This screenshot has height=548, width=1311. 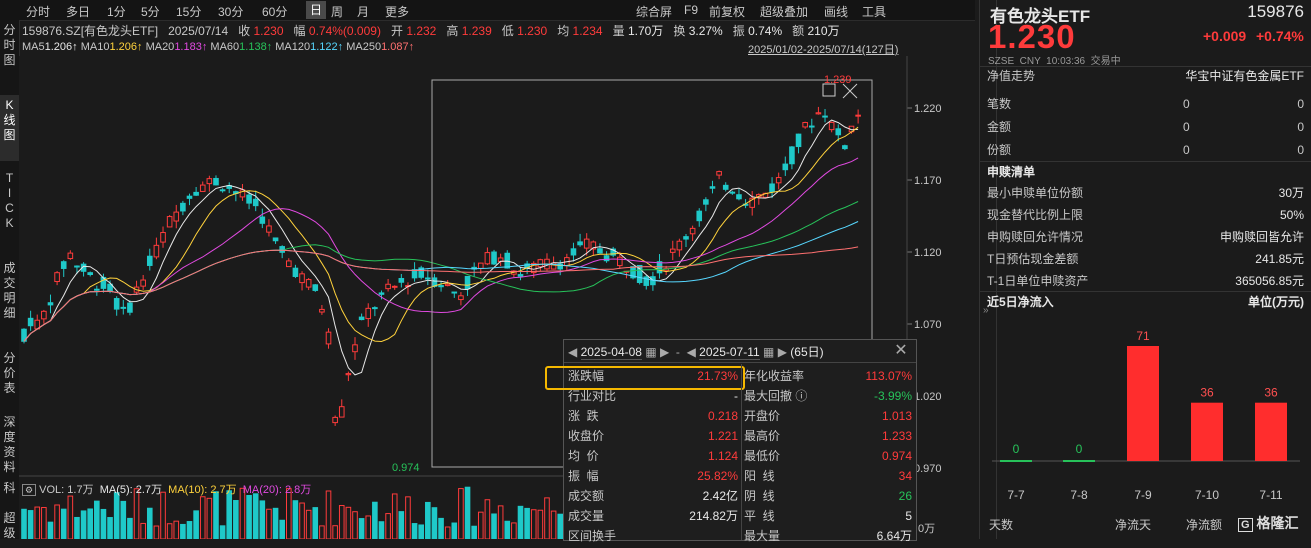 What do you see at coordinates (654, 11) in the screenshot?
I see `toolbar-action-0: 综合屏` at bounding box center [654, 11].